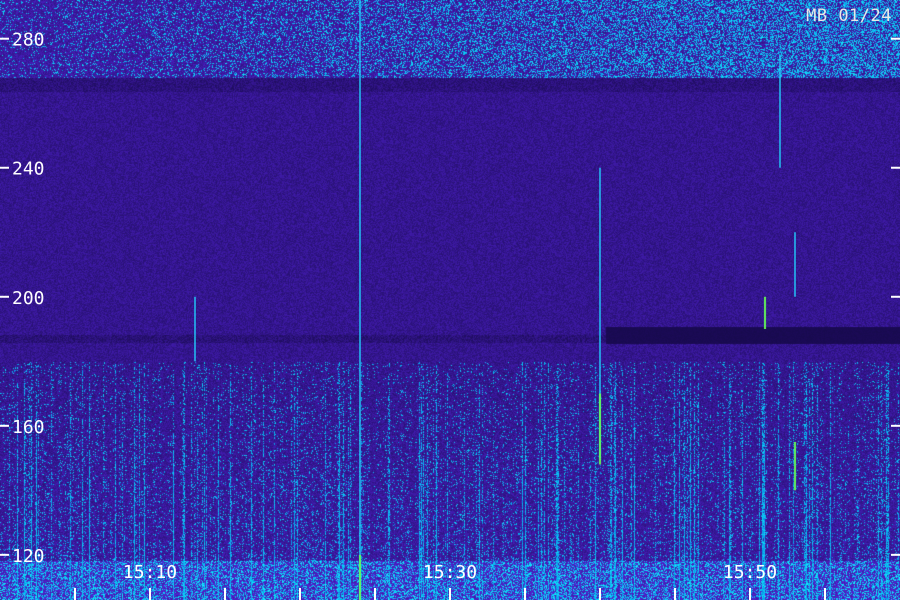 The height and width of the screenshot is (600, 900). Describe the element at coordinates (150, 572) in the screenshot. I see `x-tick-label: 15:10` at that location.